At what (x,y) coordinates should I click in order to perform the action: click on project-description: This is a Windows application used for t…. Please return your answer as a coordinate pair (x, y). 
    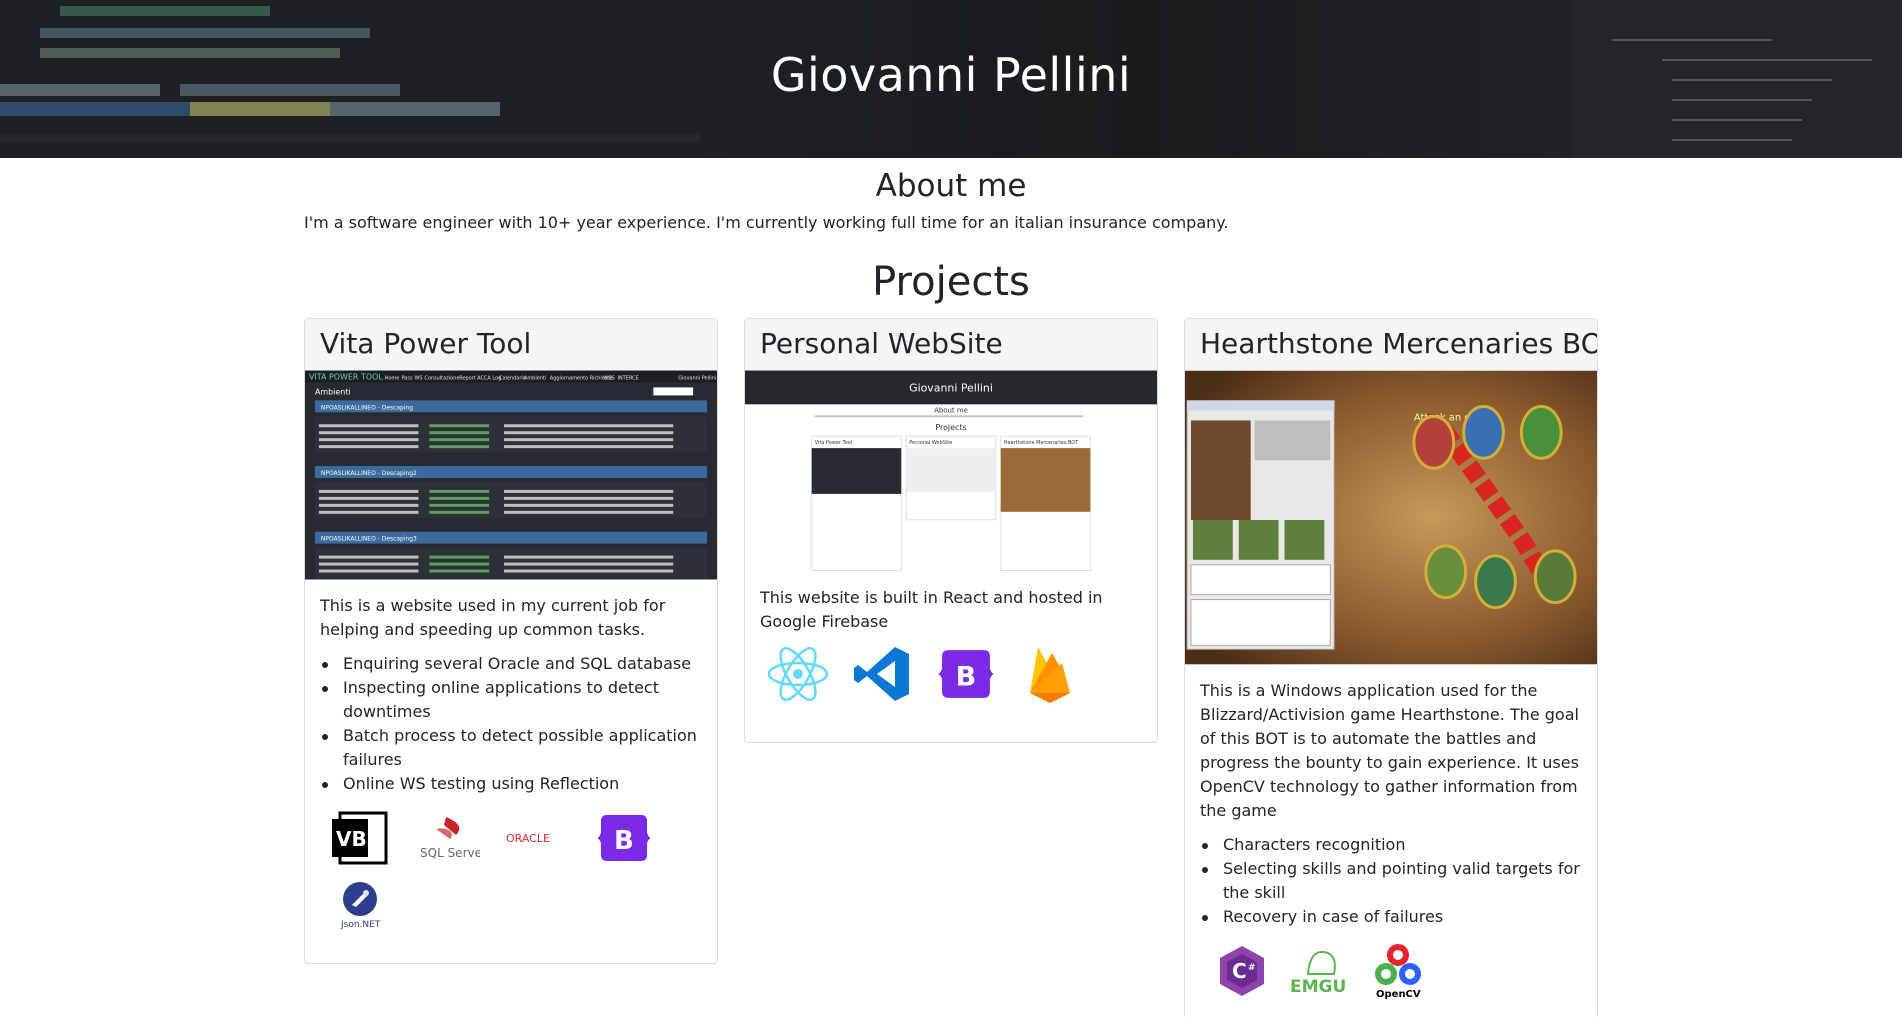
    Looking at the image, I should click on (1389, 750).